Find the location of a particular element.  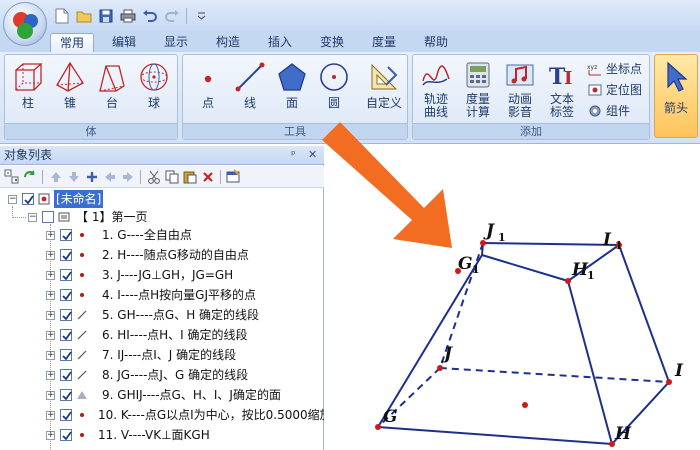

animation-media-button: 动画 影音 is located at coordinates (520, 90).